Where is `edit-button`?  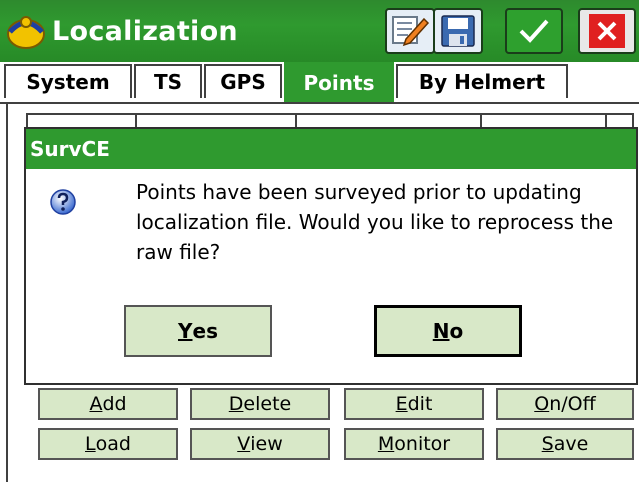 edit-button is located at coordinates (410, 31).